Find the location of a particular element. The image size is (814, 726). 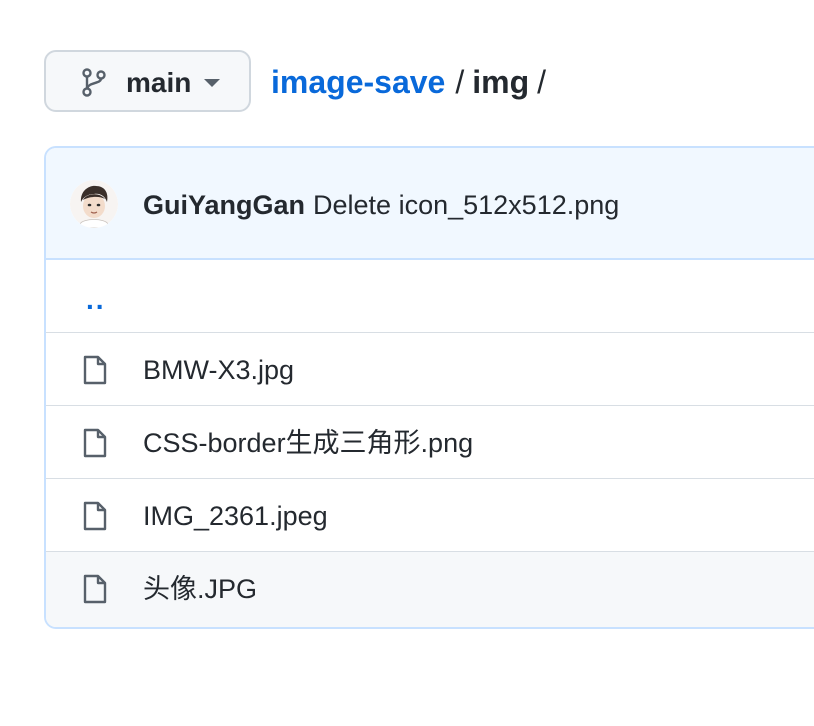

avatar is located at coordinates (94, 204).